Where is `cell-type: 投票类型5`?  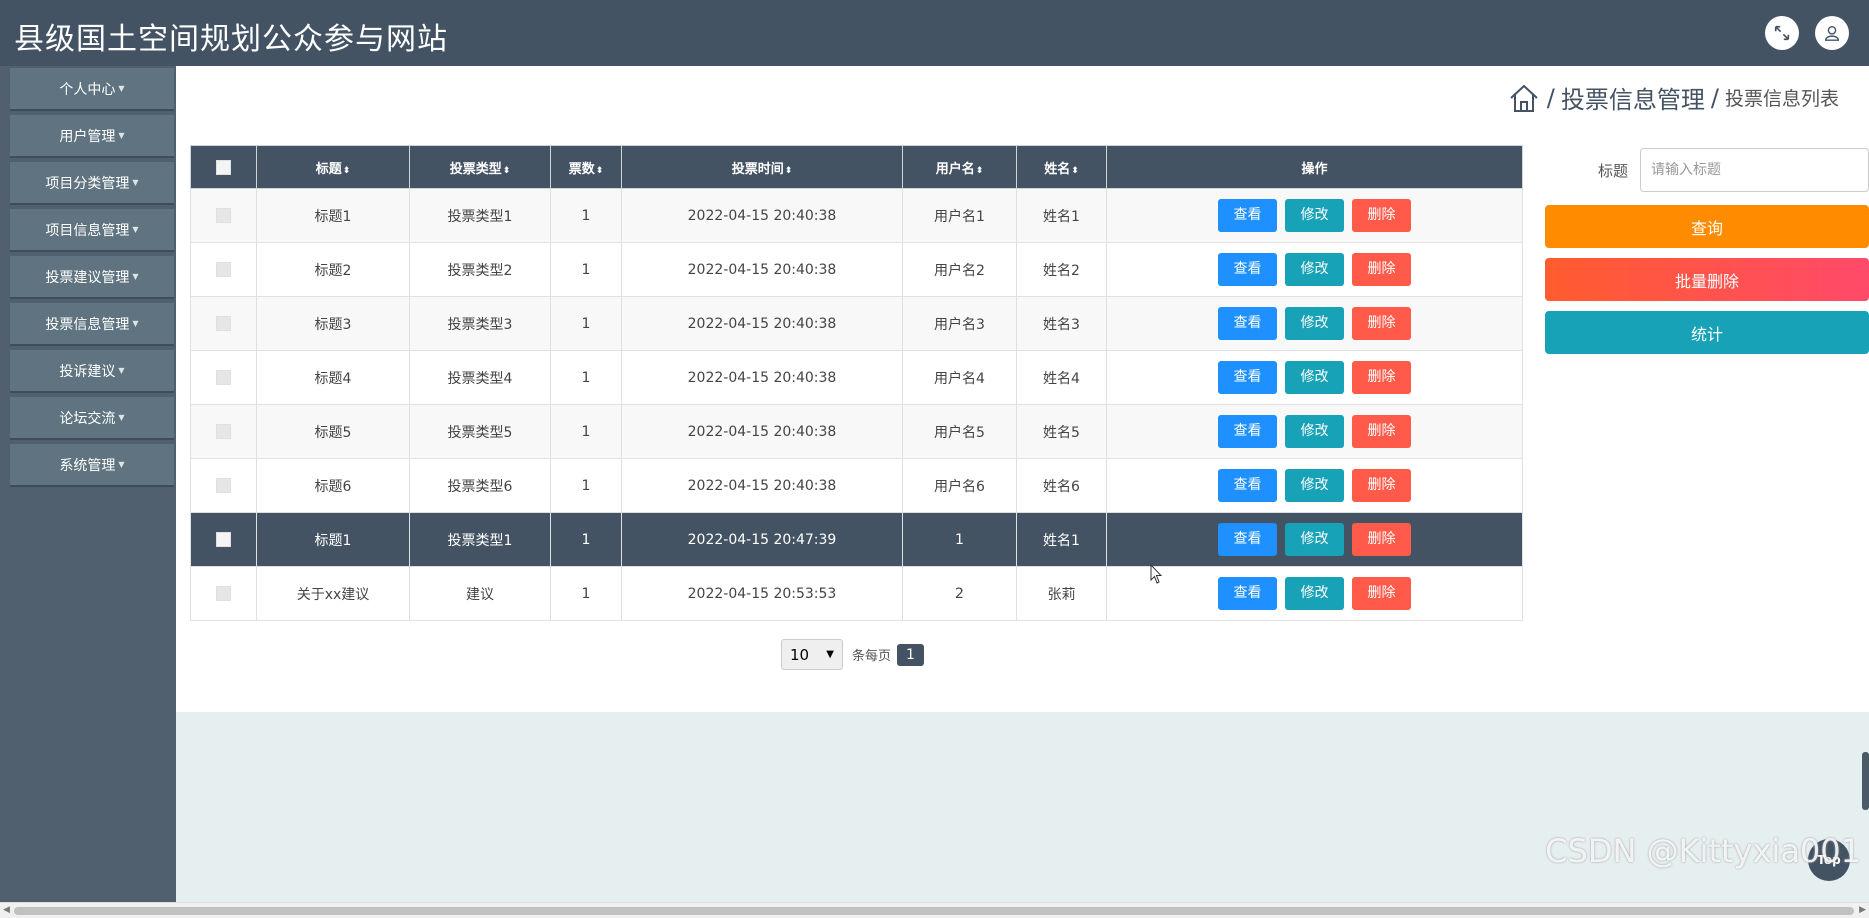 cell-type: 投票类型5 is located at coordinates (480, 431).